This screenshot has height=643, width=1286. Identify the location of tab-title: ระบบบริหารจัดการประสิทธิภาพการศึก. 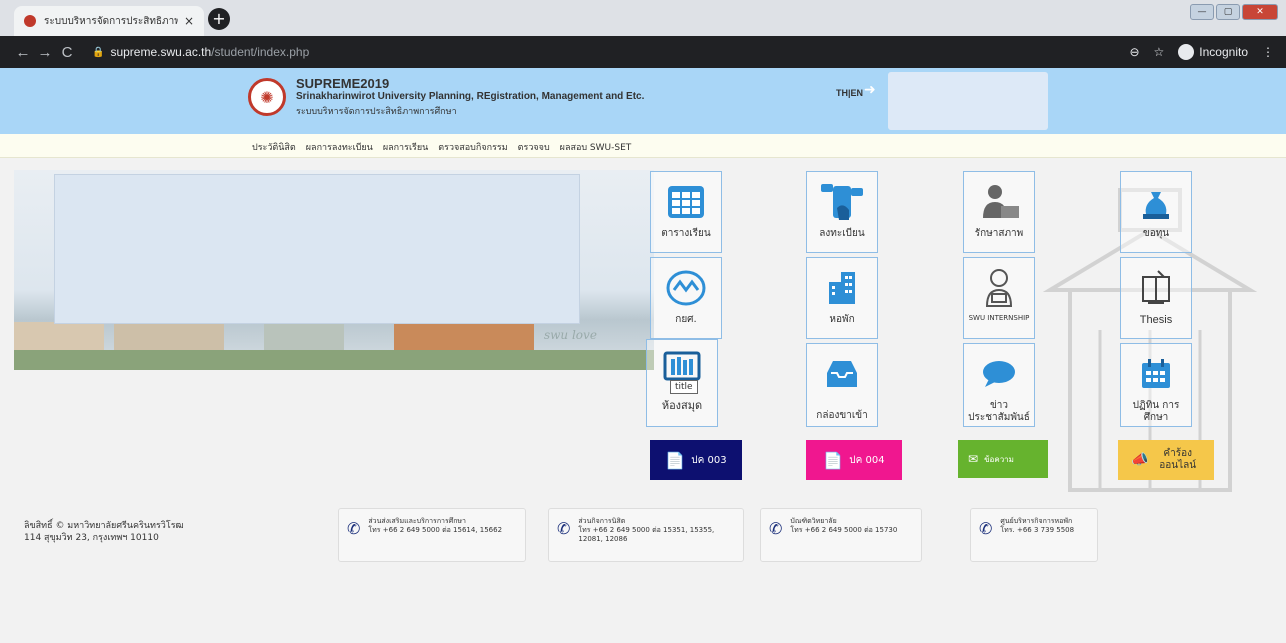
(111, 21).